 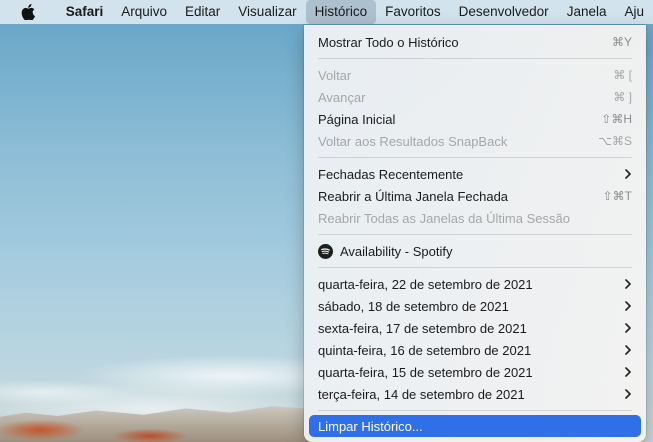 I want to click on menu-item-label: sexta-feira, 17 de setembro de 2021, so click(x=422, y=328).